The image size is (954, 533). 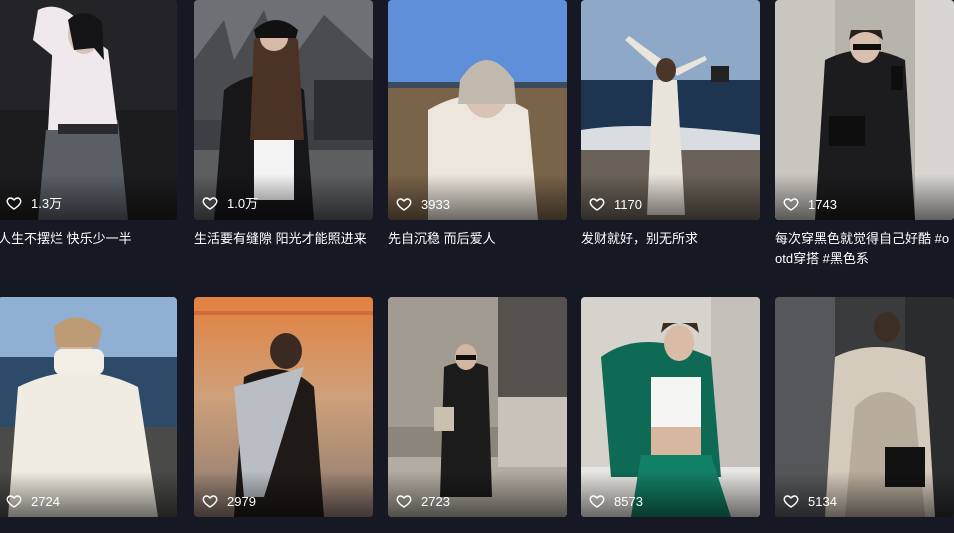 I want to click on video-card: 1743 每次穿黑色就觉得自己好酷 #ootd穿搭 #黑色系, so click(x=864, y=134).